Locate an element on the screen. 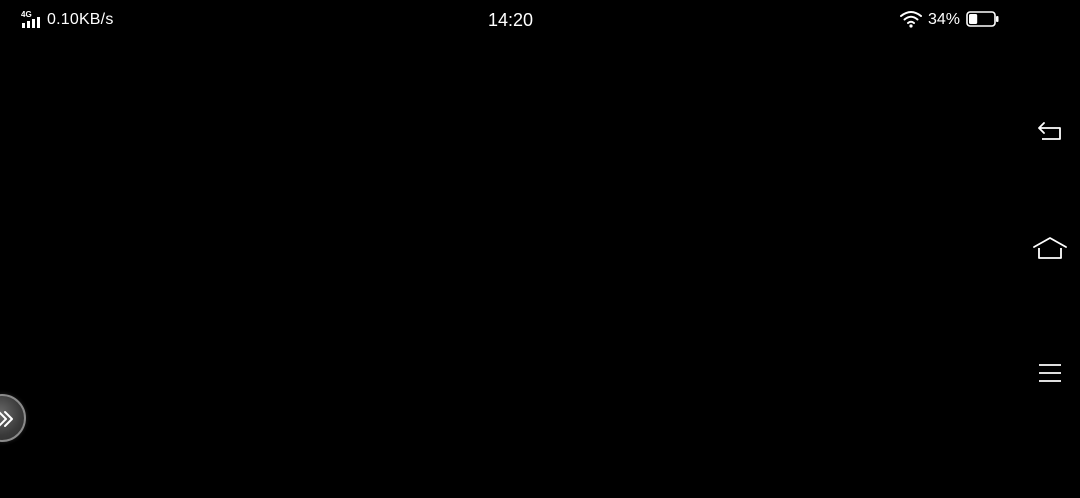 The height and width of the screenshot is (498, 1080). home-icon is located at coordinates (1050, 248).